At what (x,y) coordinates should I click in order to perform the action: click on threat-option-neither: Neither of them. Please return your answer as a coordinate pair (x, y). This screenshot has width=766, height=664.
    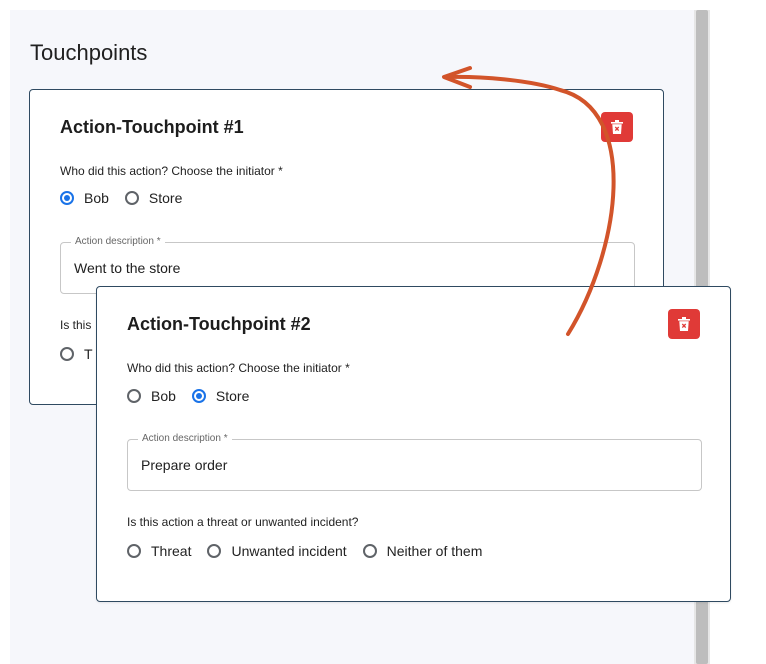
    Looking at the image, I should click on (422, 551).